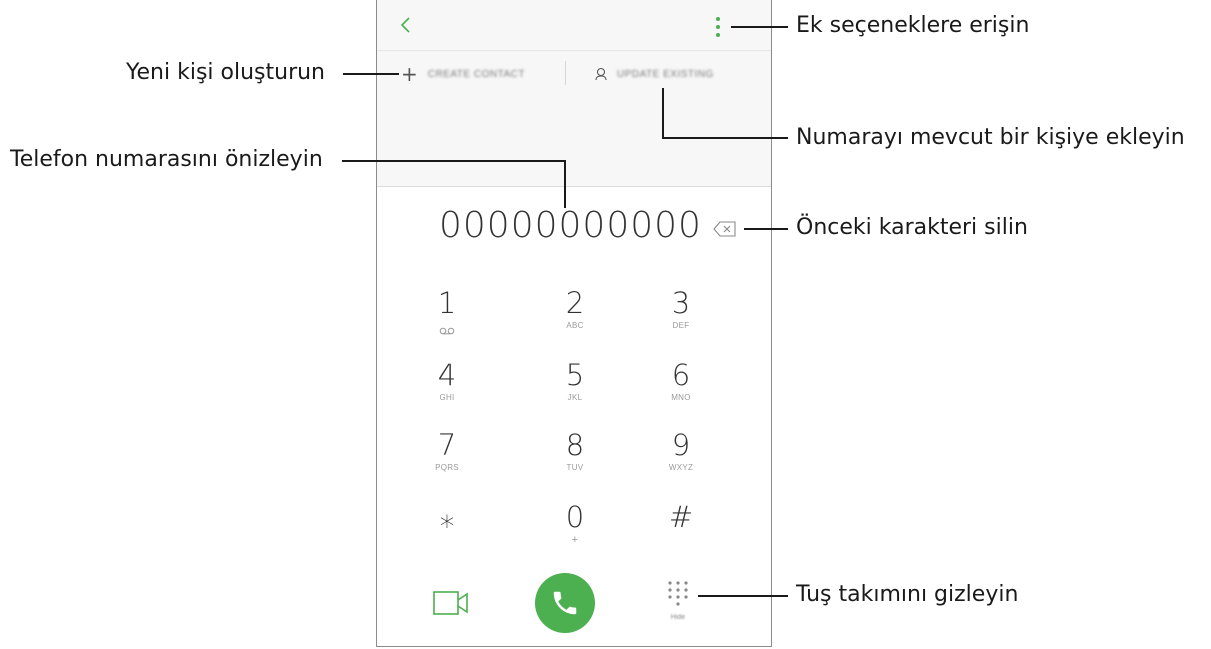 Image resolution: width=1211 pixels, height=649 pixels. I want to click on phone-icon, so click(565, 603).